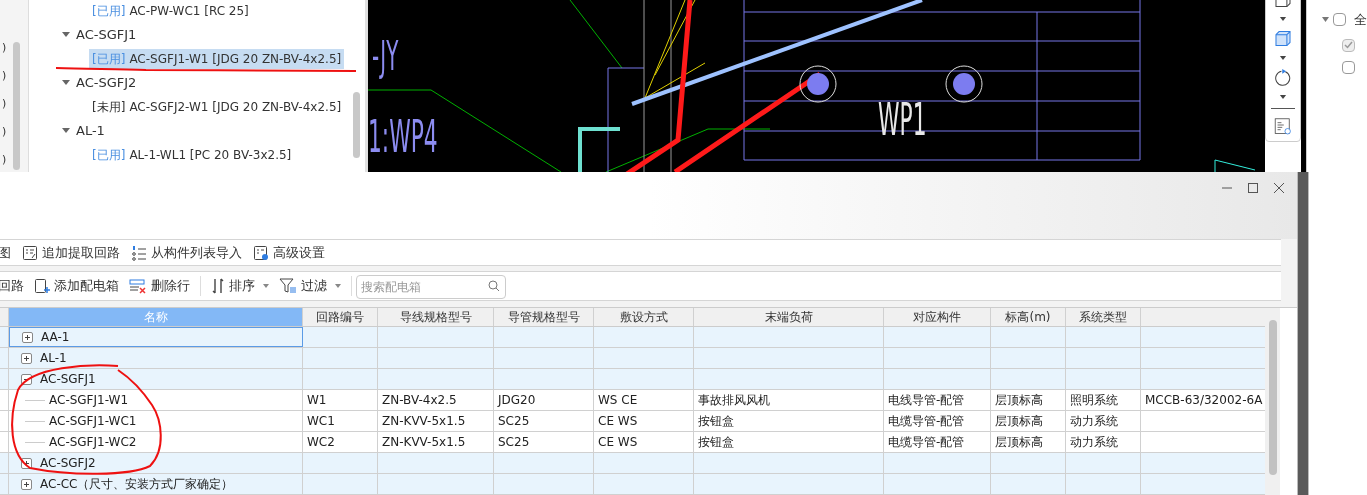  What do you see at coordinates (90, 131) in the screenshot?
I see `tree-group-label: AL-1` at bounding box center [90, 131].